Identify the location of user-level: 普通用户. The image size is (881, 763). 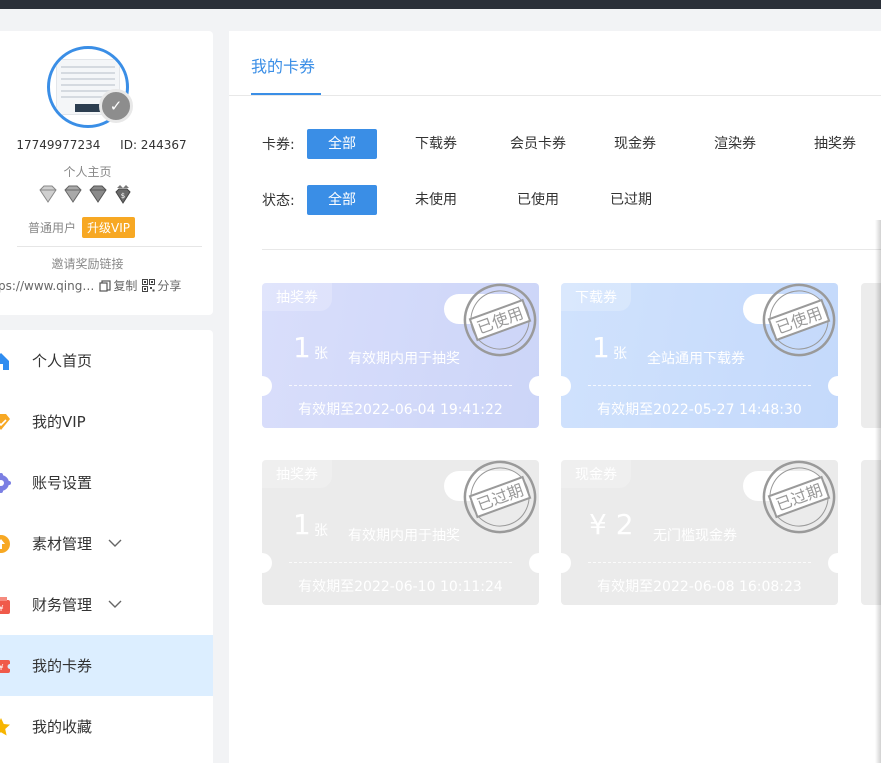
(52, 228).